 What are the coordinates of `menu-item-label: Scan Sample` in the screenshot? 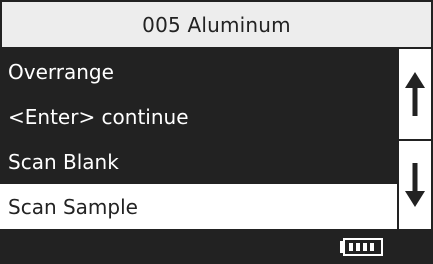 It's located at (73, 206).